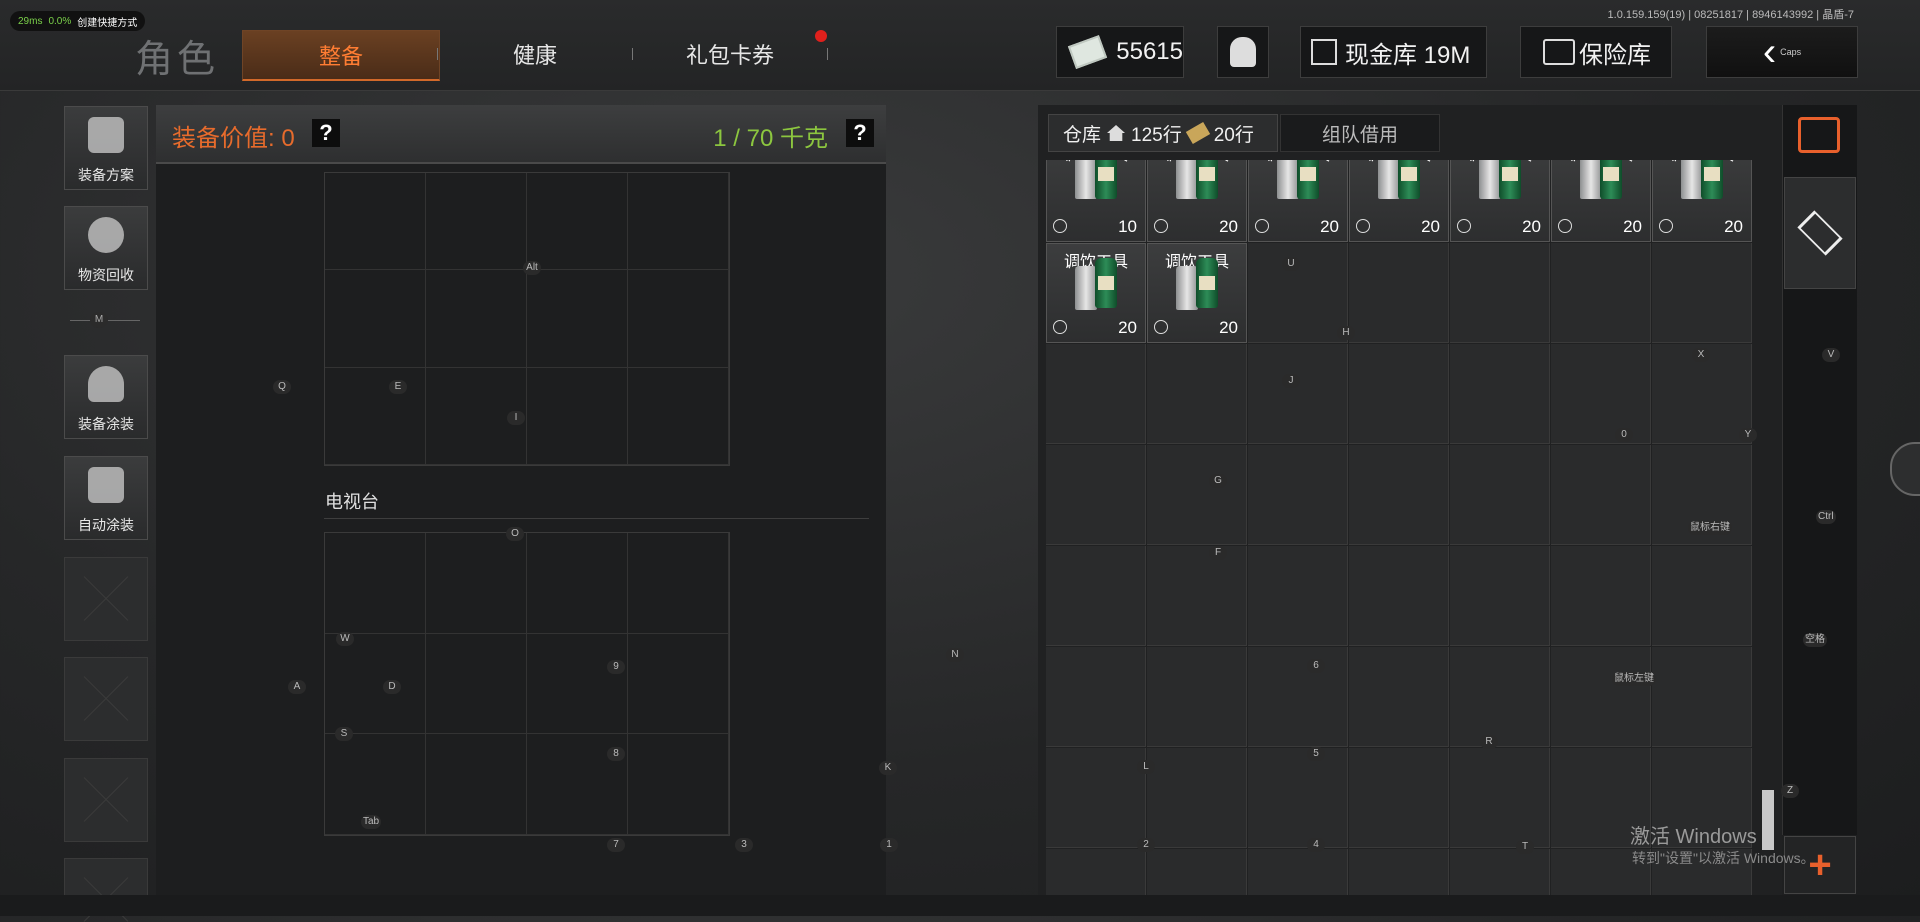  I want to click on money-display: 55615, so click(1120, 52).